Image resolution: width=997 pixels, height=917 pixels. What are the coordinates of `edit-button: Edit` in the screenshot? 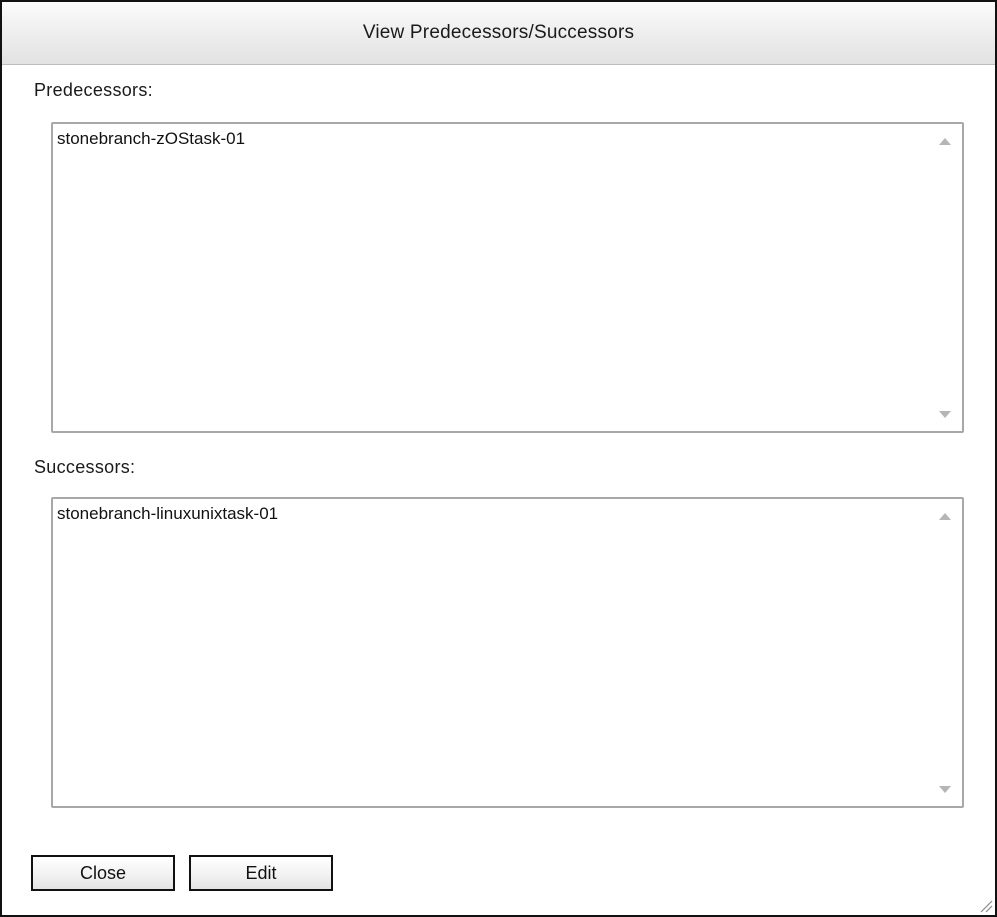 It's located at (261, 873).